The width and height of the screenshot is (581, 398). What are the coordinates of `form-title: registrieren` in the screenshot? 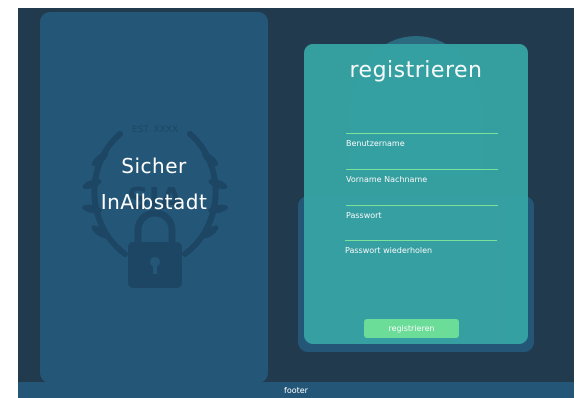 It's located at (416, 70).